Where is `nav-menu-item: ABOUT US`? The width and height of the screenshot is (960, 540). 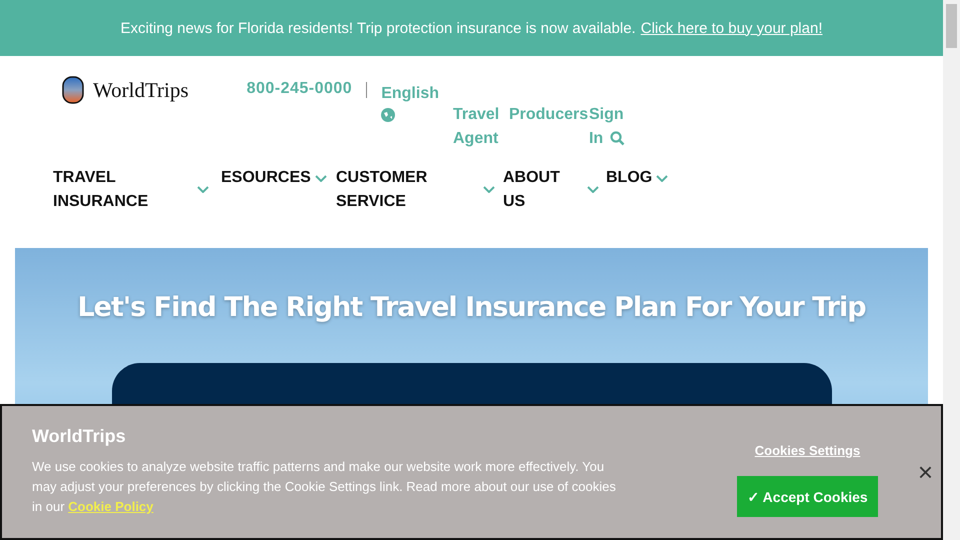
nav-menu-item: ABOUT US is located at coordinates (543, 190).